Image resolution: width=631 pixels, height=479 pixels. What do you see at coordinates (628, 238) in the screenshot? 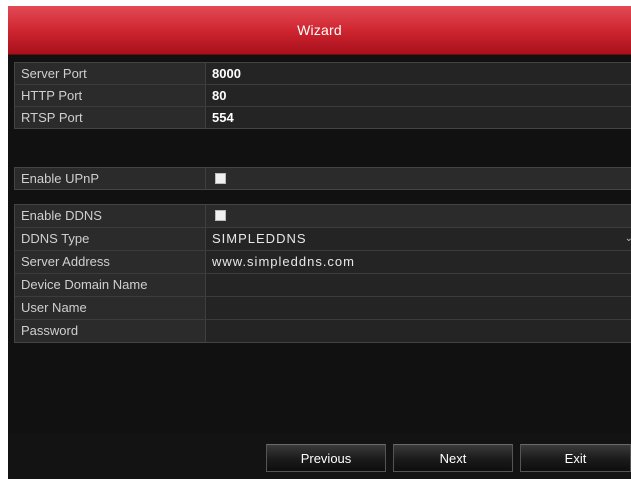
I see `chevron-down-icon: ⌄` at bounding box center [628, 238].